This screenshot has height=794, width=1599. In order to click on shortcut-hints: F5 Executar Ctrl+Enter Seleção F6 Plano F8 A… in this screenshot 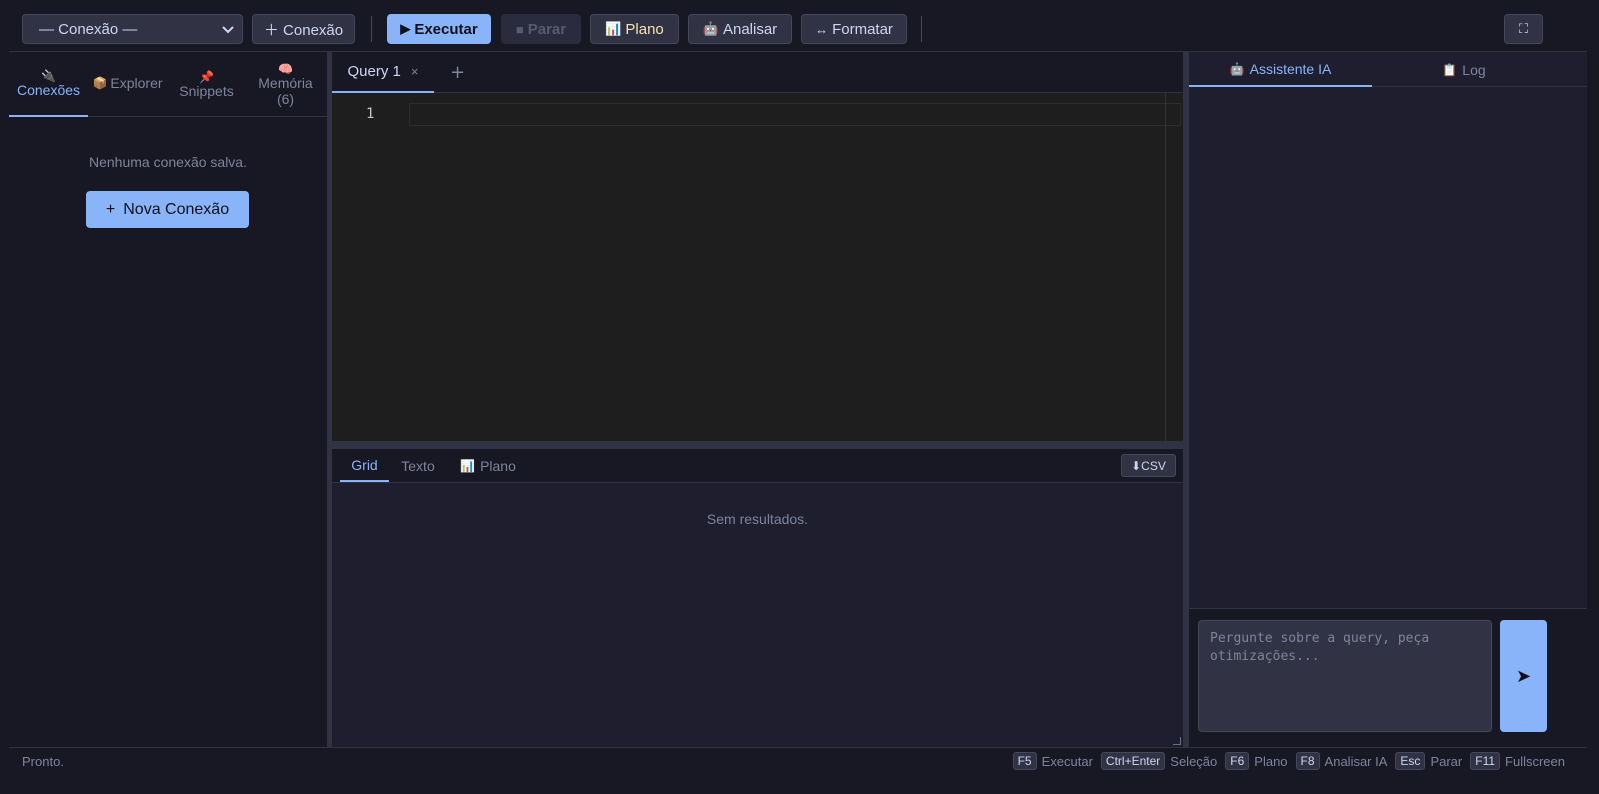, I will do `click(1288, 761)`.